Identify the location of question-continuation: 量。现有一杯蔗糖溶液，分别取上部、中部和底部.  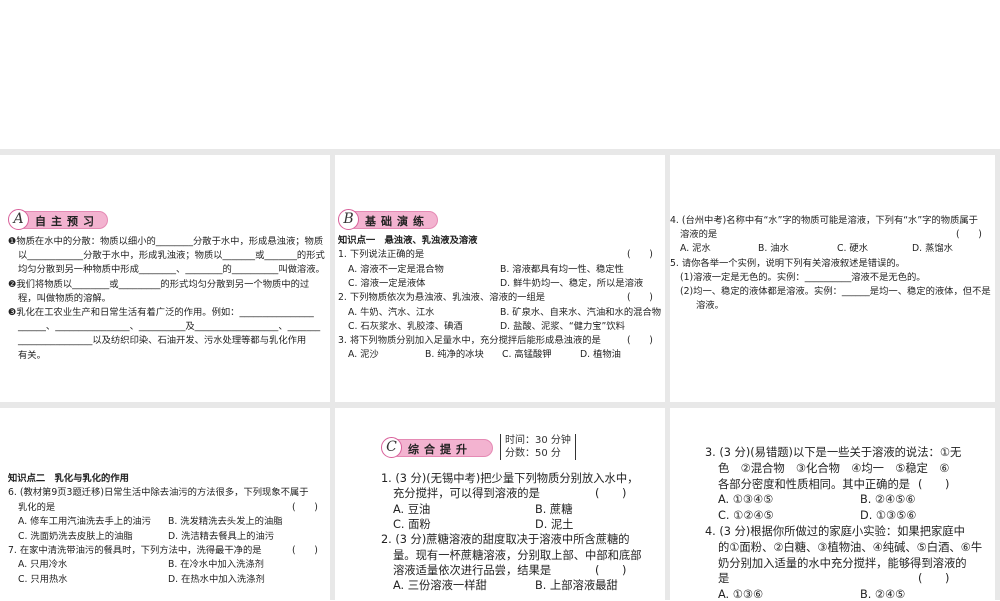
(517, 555).